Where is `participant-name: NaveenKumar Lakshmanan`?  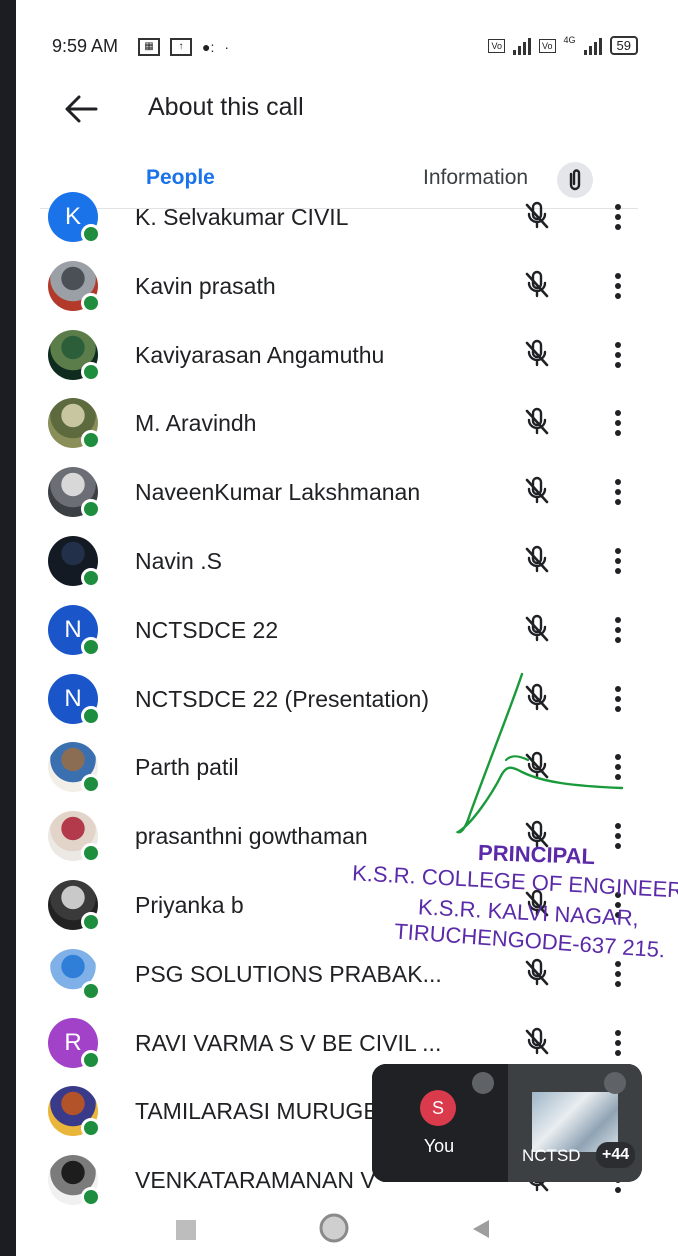
participant-name: NaveenKumar Lakshmanan is located at coordinates (278, 492).